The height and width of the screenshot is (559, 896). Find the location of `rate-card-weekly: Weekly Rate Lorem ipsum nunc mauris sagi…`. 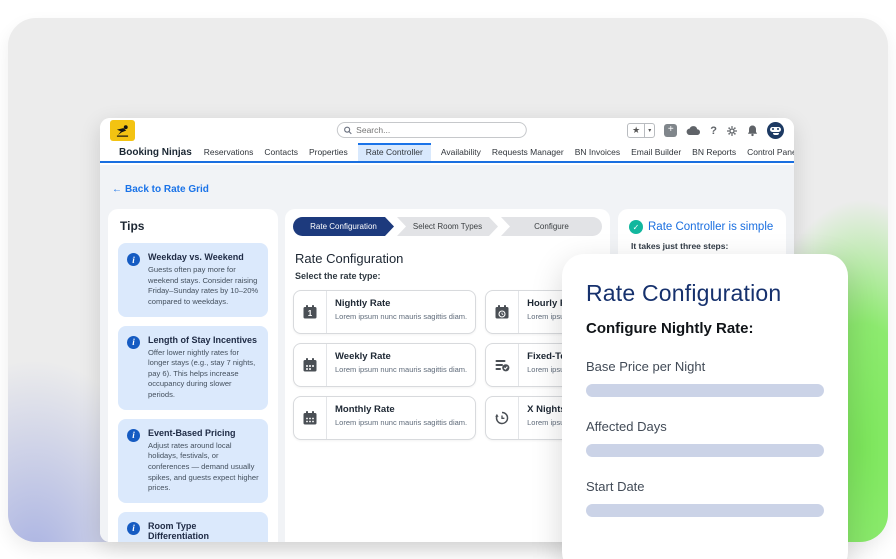

rate-card-weekly: Weekly Rate Lorem ipsum nunc mauris sagi… is located at coordinates (385, 365).